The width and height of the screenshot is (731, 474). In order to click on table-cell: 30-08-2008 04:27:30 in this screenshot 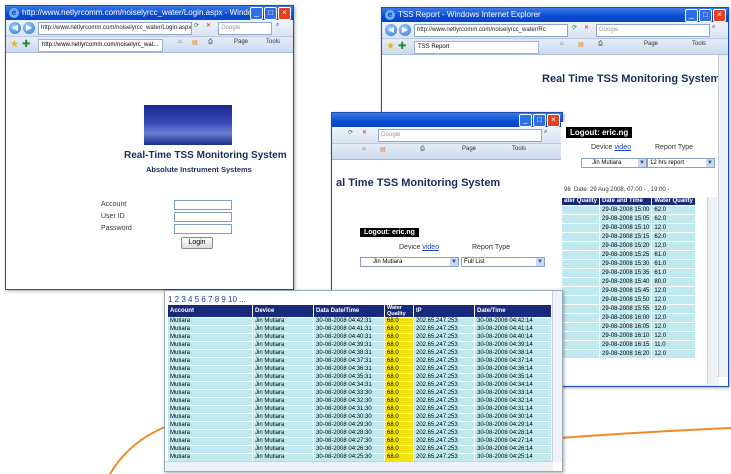, I will do `click(349, 441)`.